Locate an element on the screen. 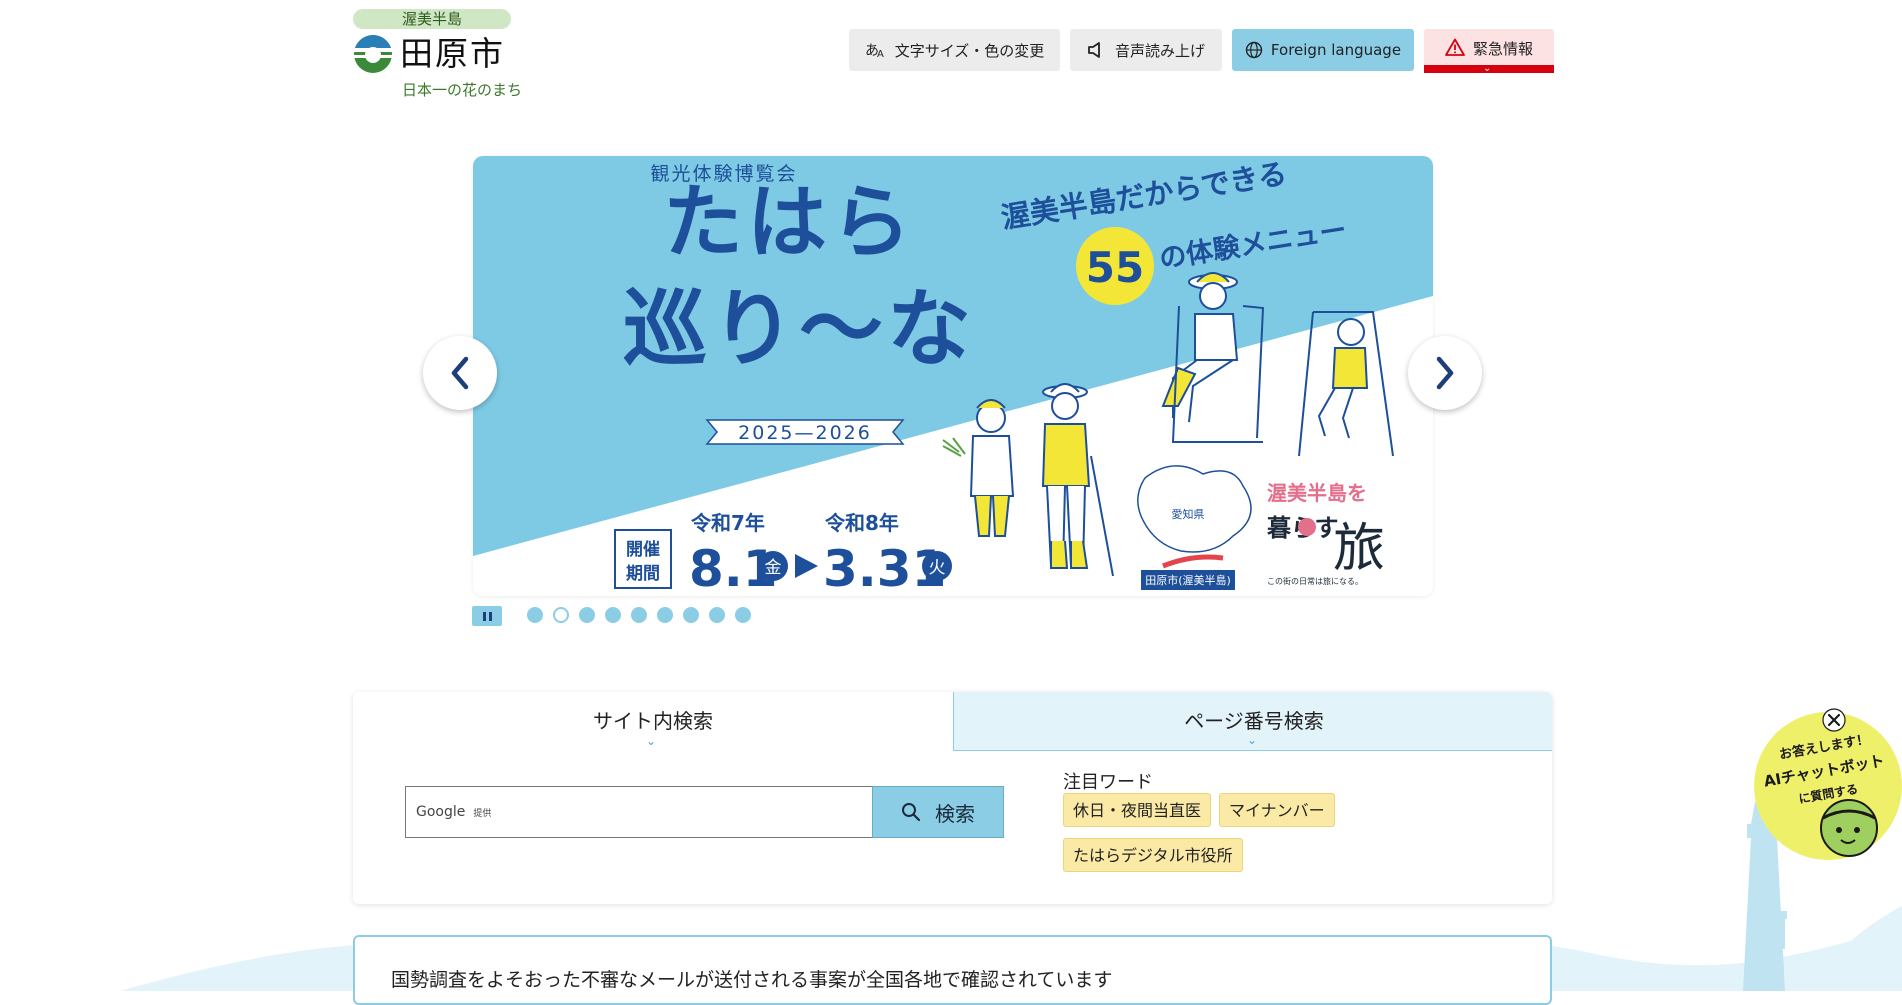 The image size is (1902, 1005). map-caption: 田原市(渥美半島) is located at coordinates (1188, 580).